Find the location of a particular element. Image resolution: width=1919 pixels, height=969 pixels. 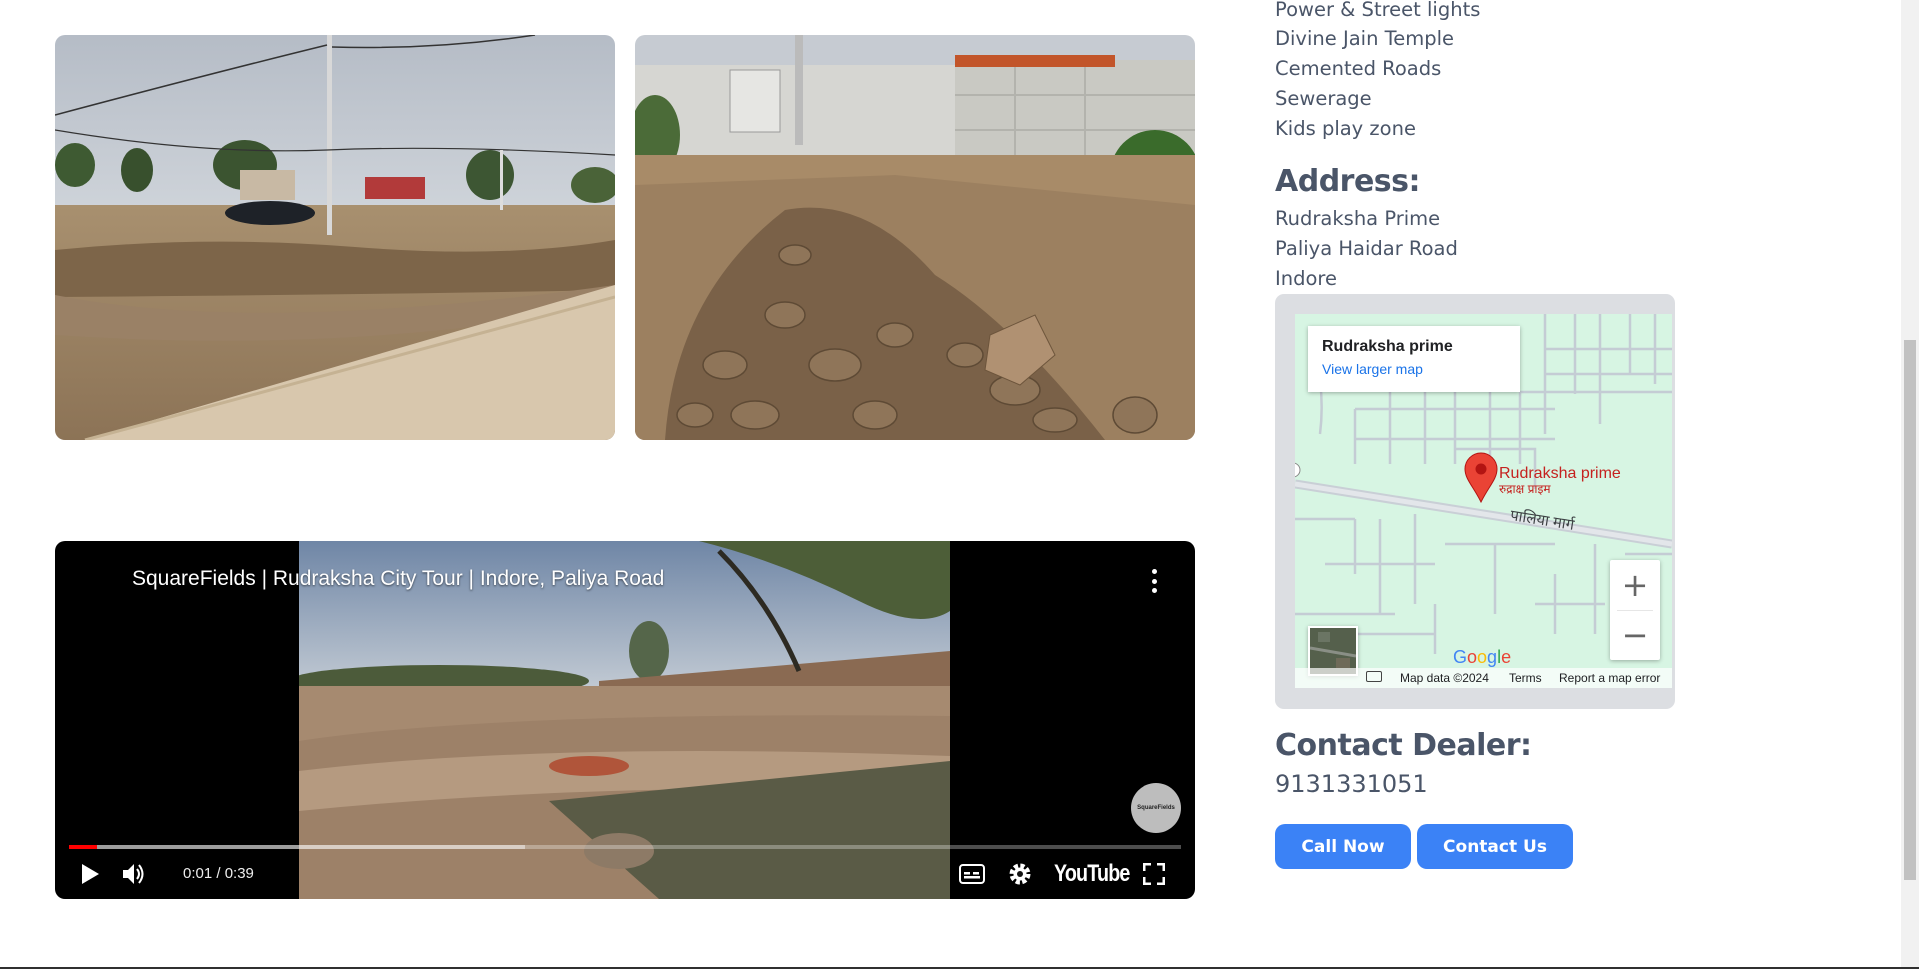

address-line: Paliya Haidar Road is located at coordinates (1366, 248).